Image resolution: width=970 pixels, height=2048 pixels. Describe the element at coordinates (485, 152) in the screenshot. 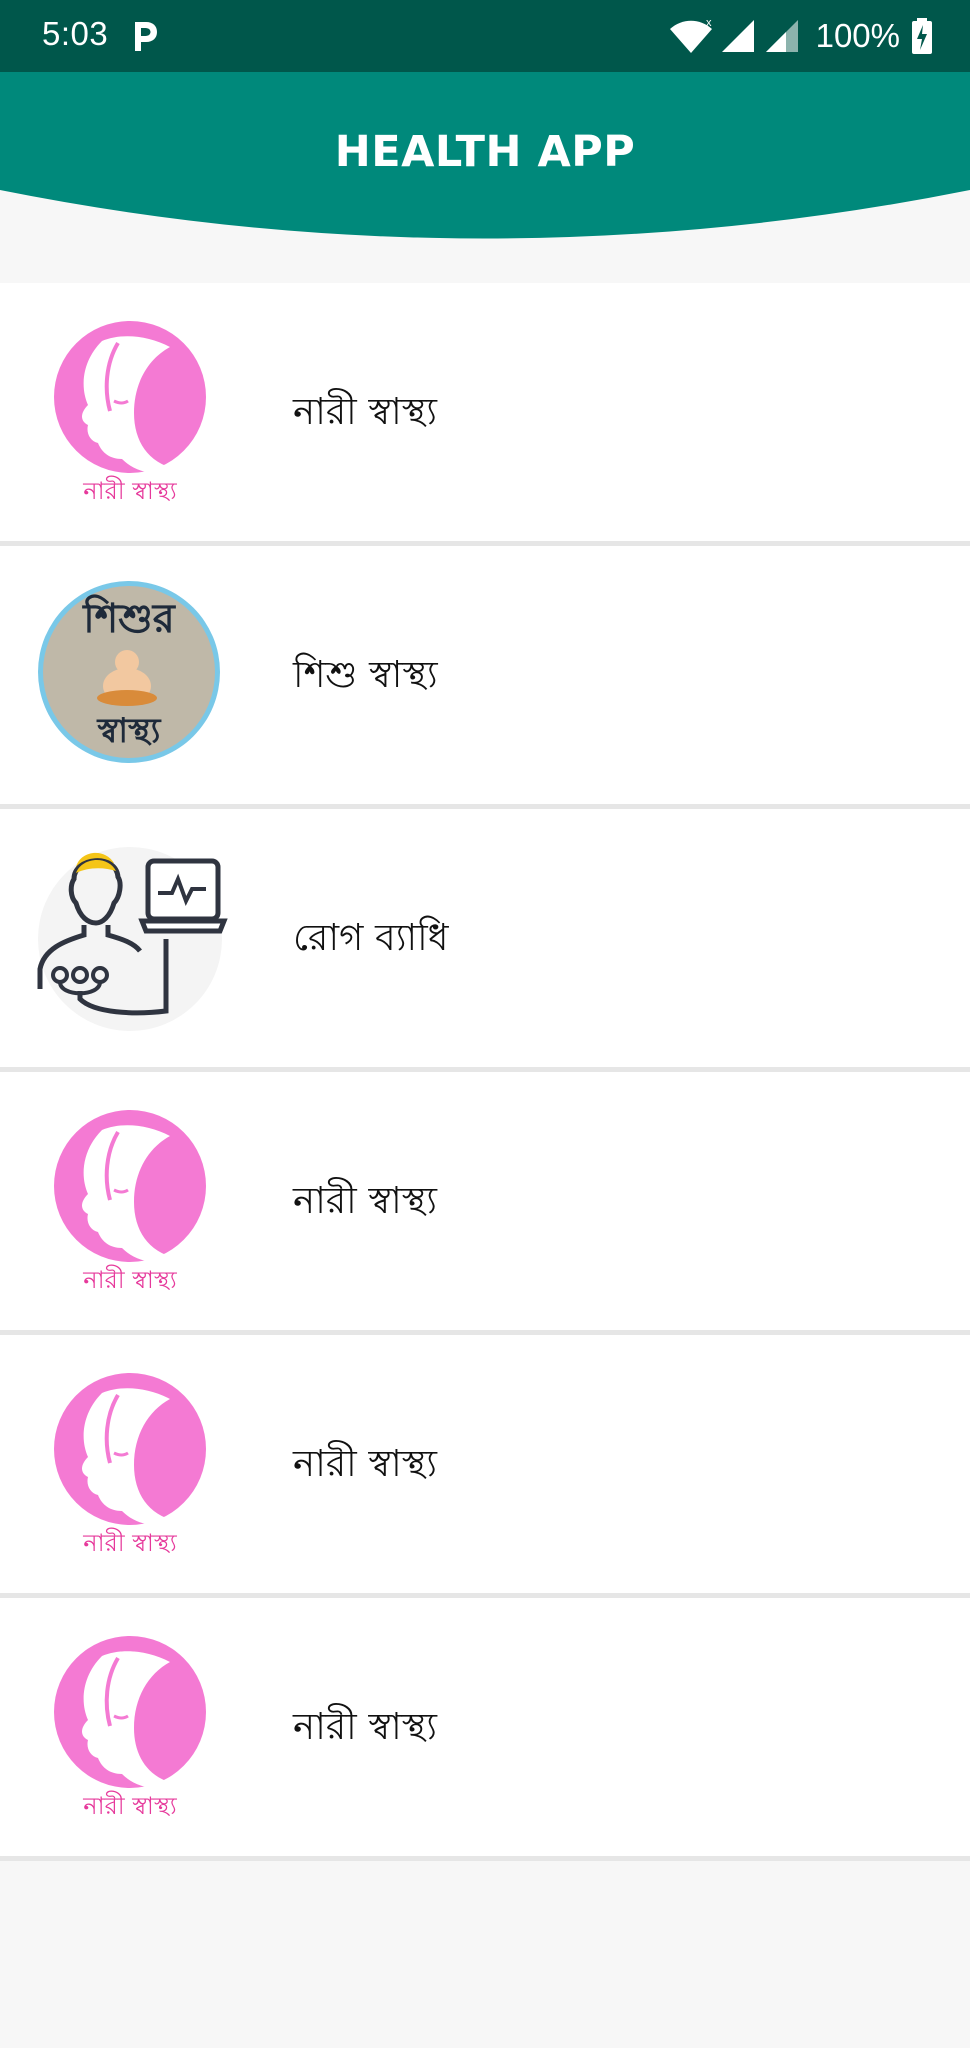

I see `page-title: HEALTH APP` at that location.